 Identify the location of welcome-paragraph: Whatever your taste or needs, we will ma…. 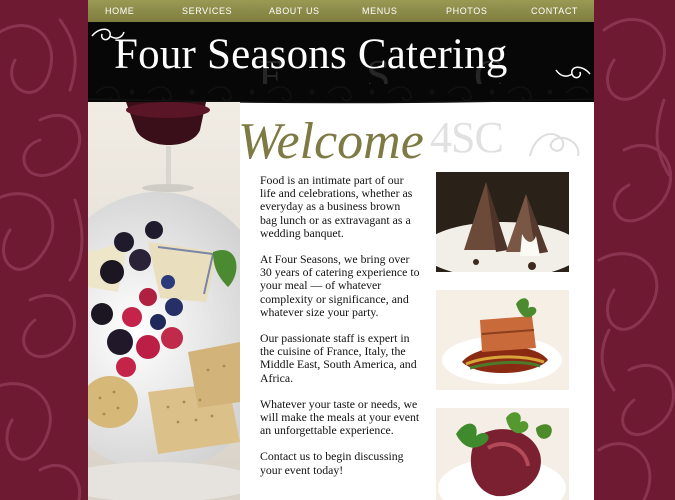
(340, 417).